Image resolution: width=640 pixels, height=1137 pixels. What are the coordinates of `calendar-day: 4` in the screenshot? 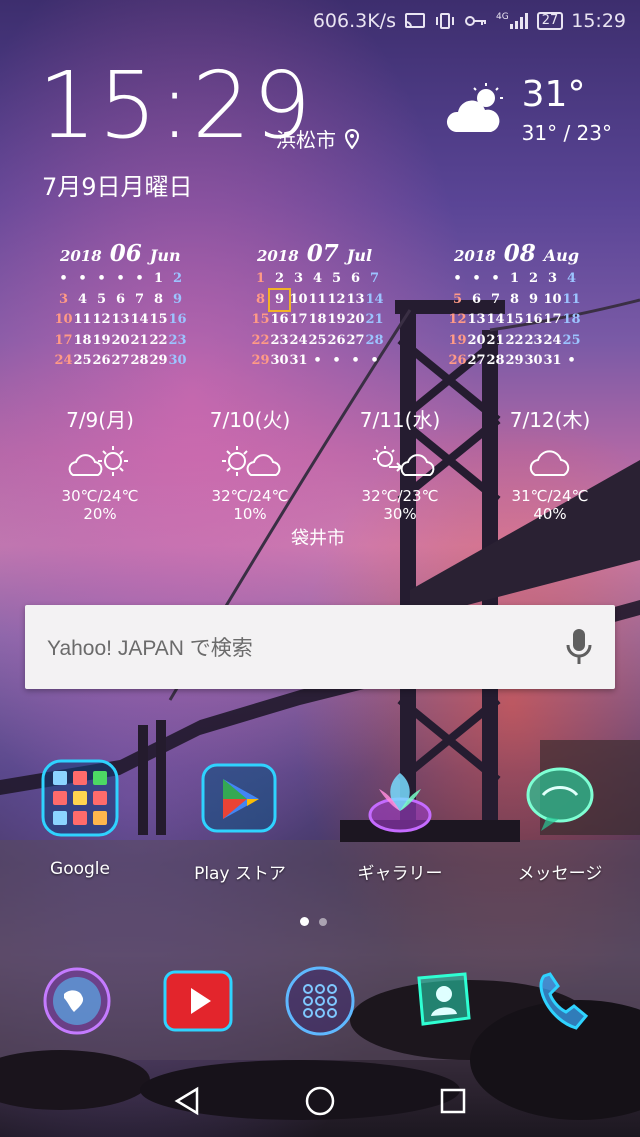 It's located at (571, 278).